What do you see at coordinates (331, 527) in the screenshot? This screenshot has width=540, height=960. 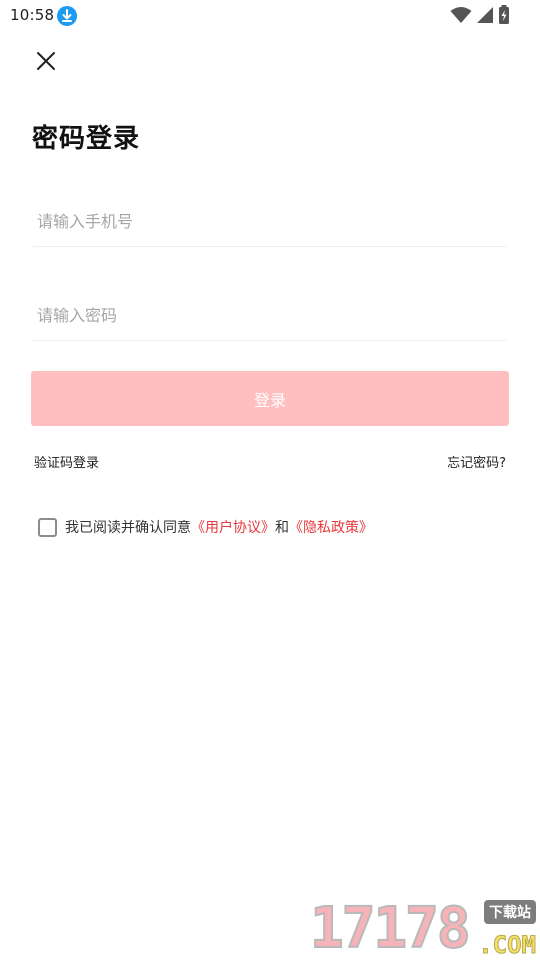 I see `privacy-policy-link: 《隐私政策》` at bounding box center [331, 527].